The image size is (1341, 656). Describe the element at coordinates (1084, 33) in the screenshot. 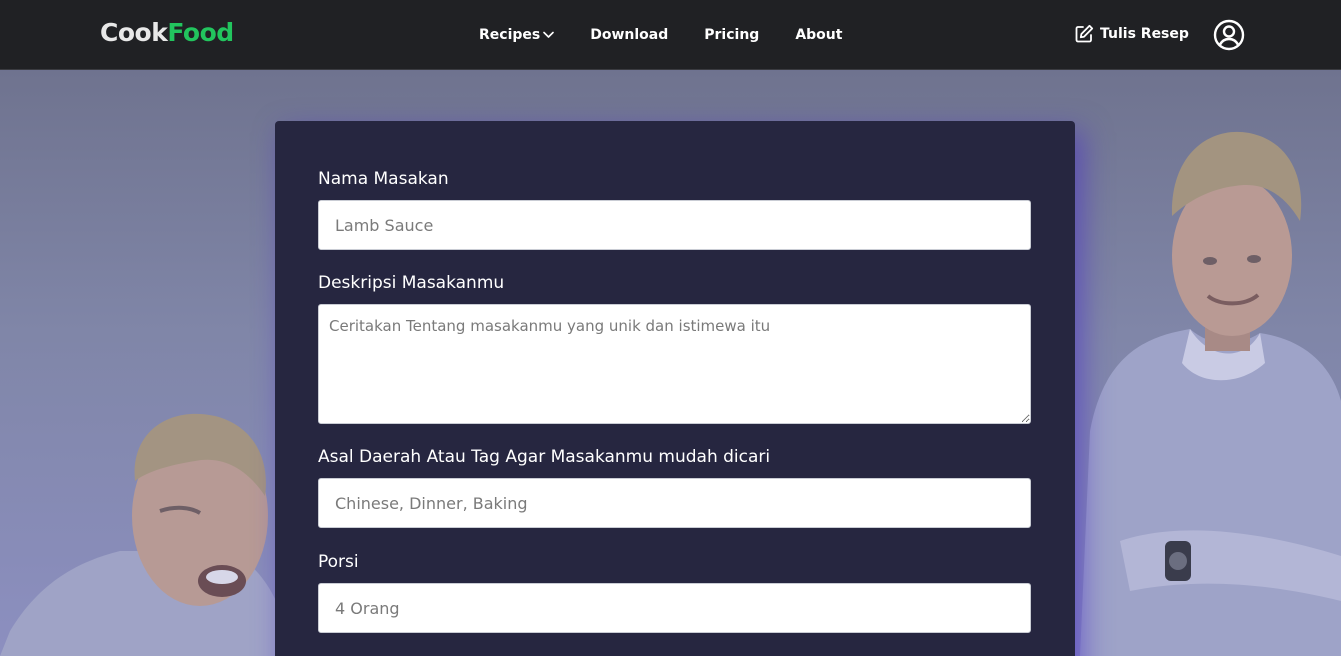

I see `edit-icon` at that location.